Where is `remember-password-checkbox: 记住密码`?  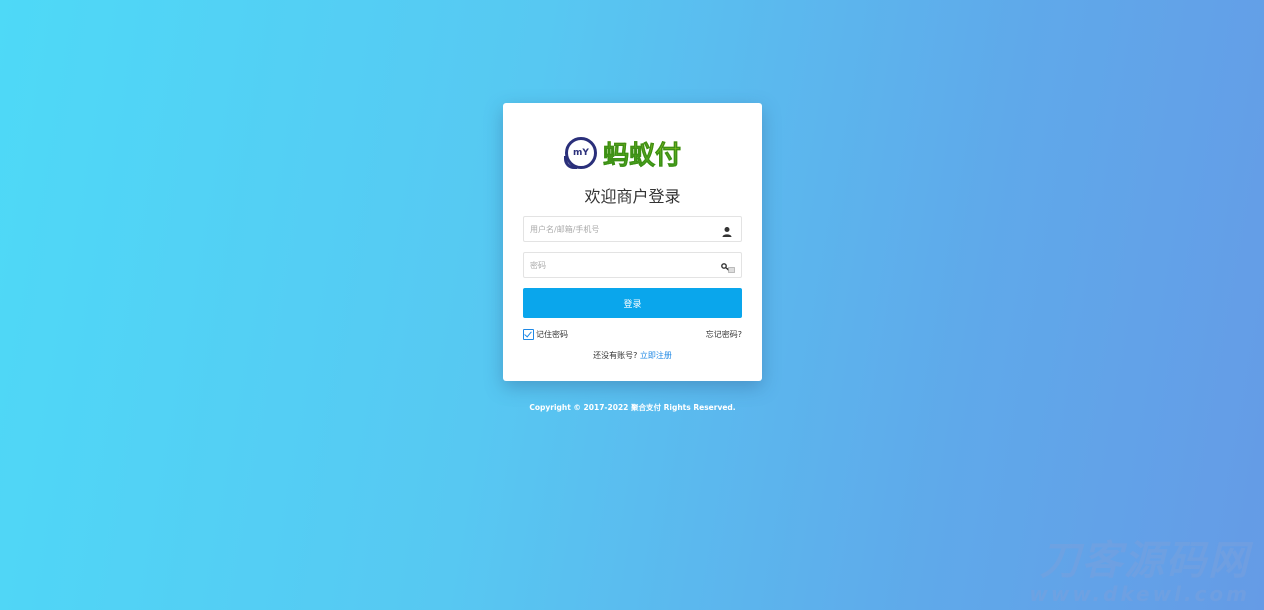
remember-password-checkbox: 记住密码 is located at coordinates (545, 334).